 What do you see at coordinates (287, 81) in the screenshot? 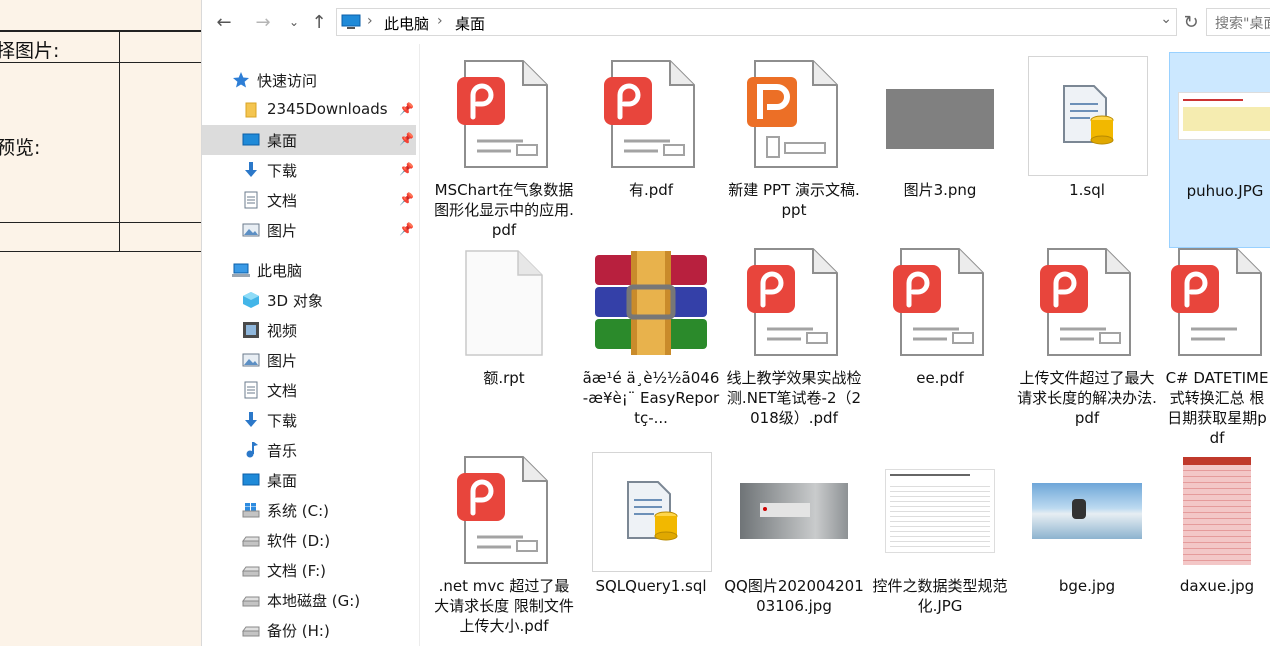
I see `nav-label: 快速访问` at bounding box center [287, 81].